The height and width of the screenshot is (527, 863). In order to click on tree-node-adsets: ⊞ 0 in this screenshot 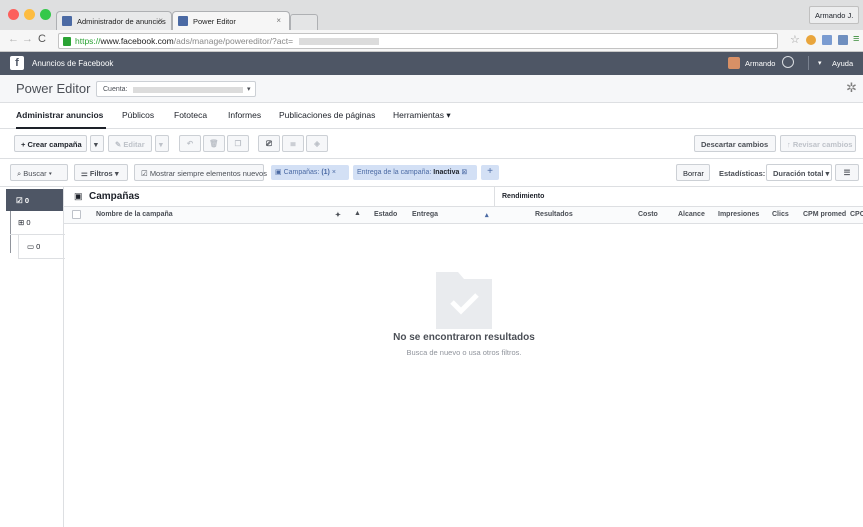, I will do `click(37, 223)`.